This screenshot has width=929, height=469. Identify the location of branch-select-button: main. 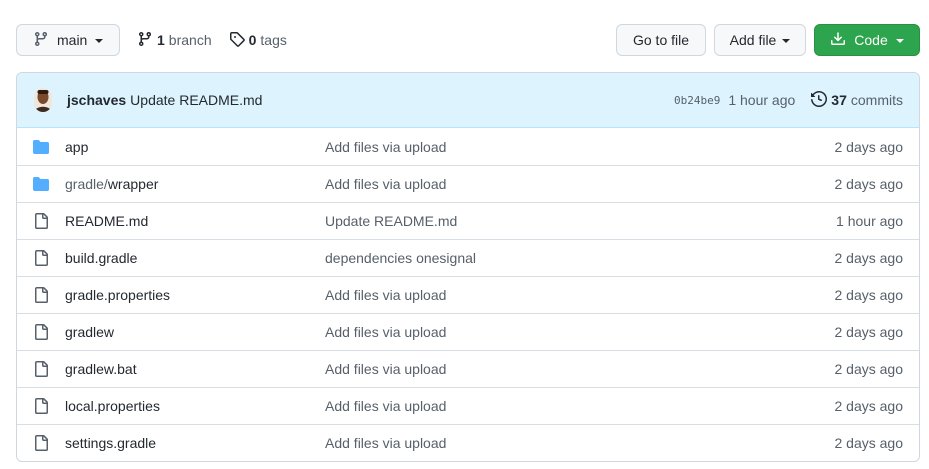
(68, 40).